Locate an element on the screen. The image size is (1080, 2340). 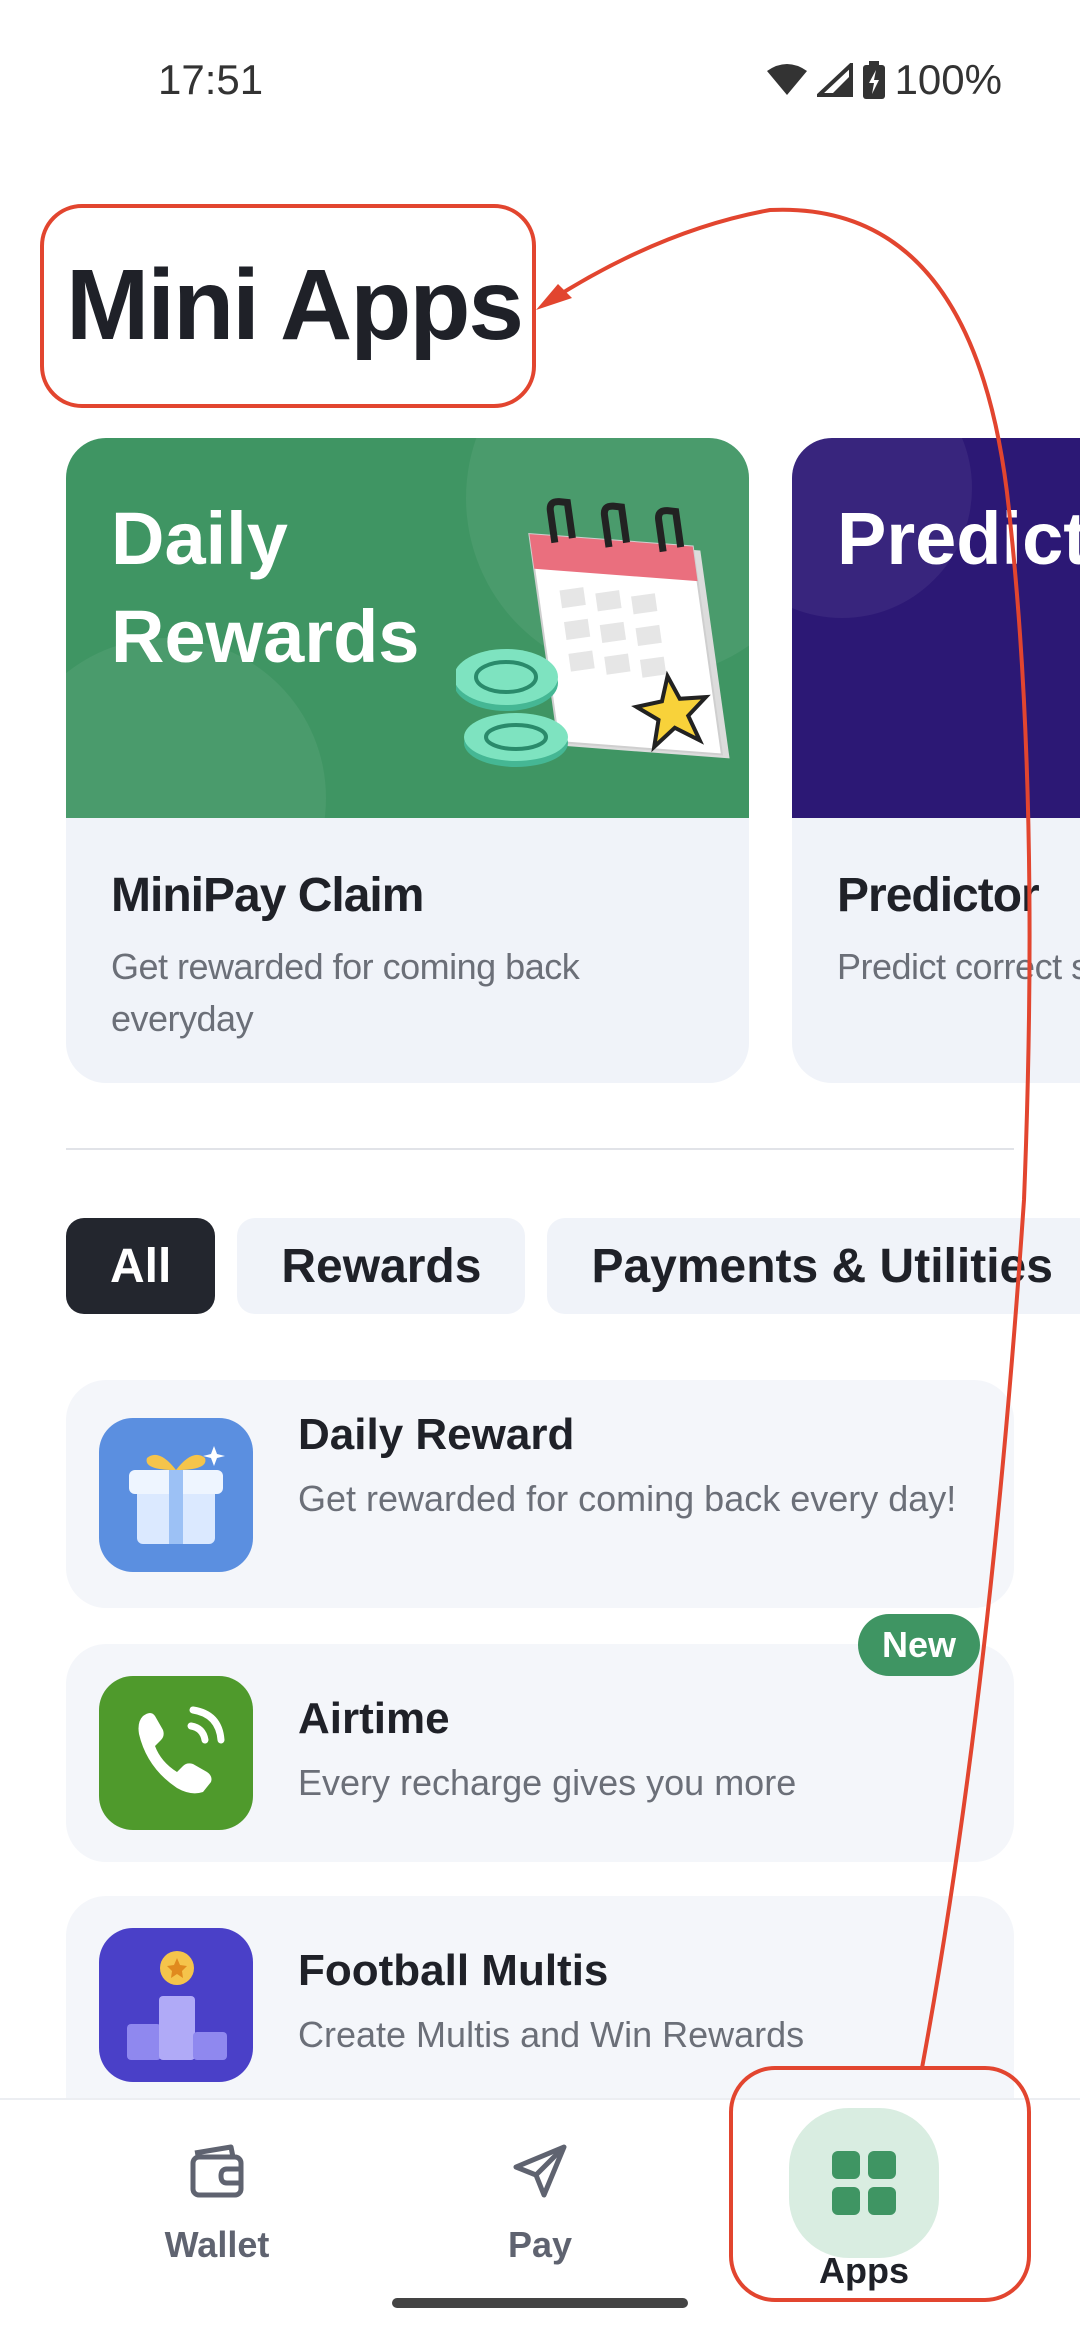
filter-chips: All Rewards Payments & Utilities is located at coordinates (573, 1266).